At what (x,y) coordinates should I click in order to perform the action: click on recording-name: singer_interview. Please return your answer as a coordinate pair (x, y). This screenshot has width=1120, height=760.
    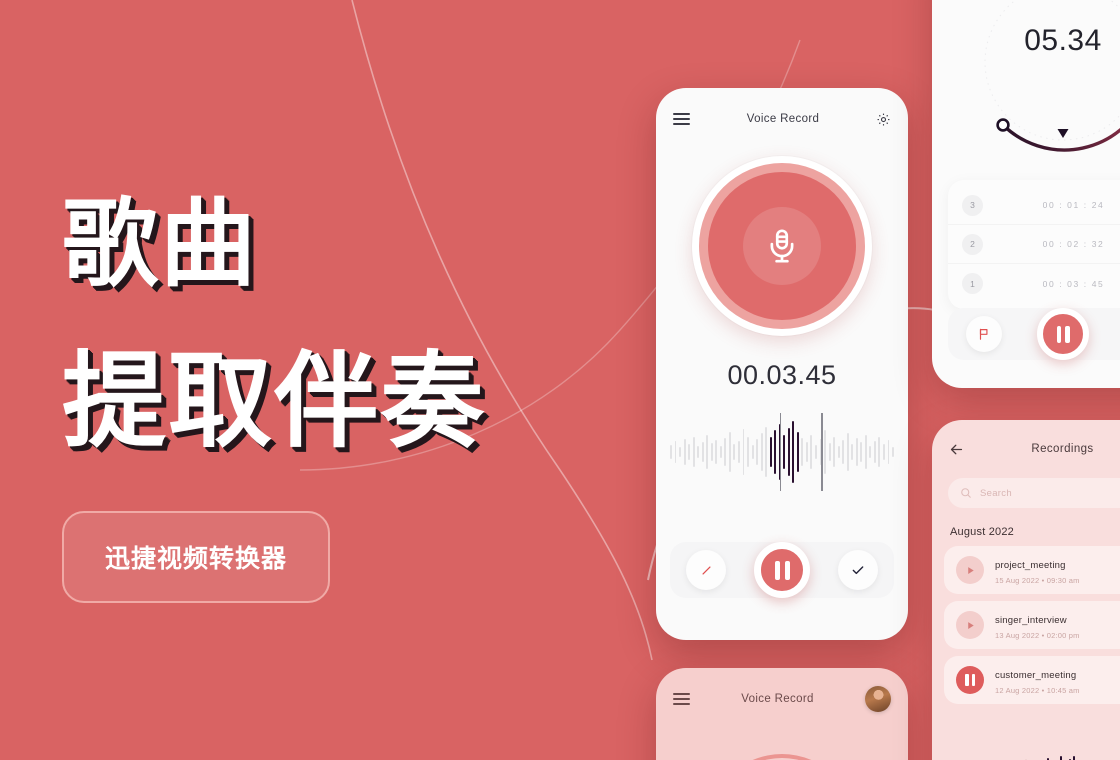
    Looking at the image, I should click on (1031, 620).